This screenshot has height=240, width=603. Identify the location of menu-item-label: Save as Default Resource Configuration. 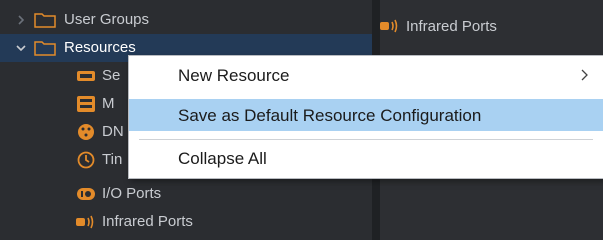
(330, 115).